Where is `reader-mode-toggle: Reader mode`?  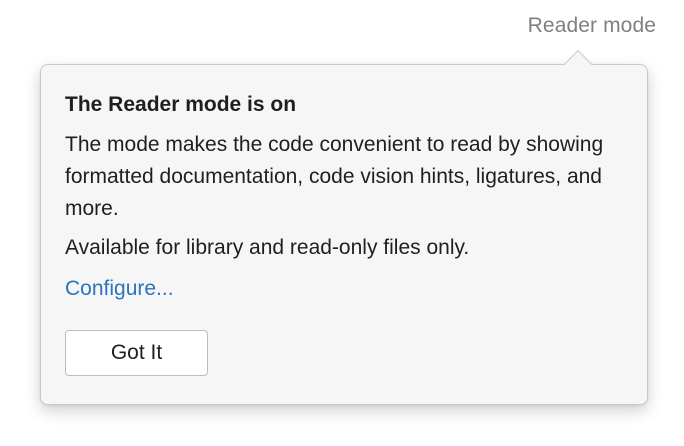
reader-mode-toggle: Reader mode is located at coordinates (592, 26).